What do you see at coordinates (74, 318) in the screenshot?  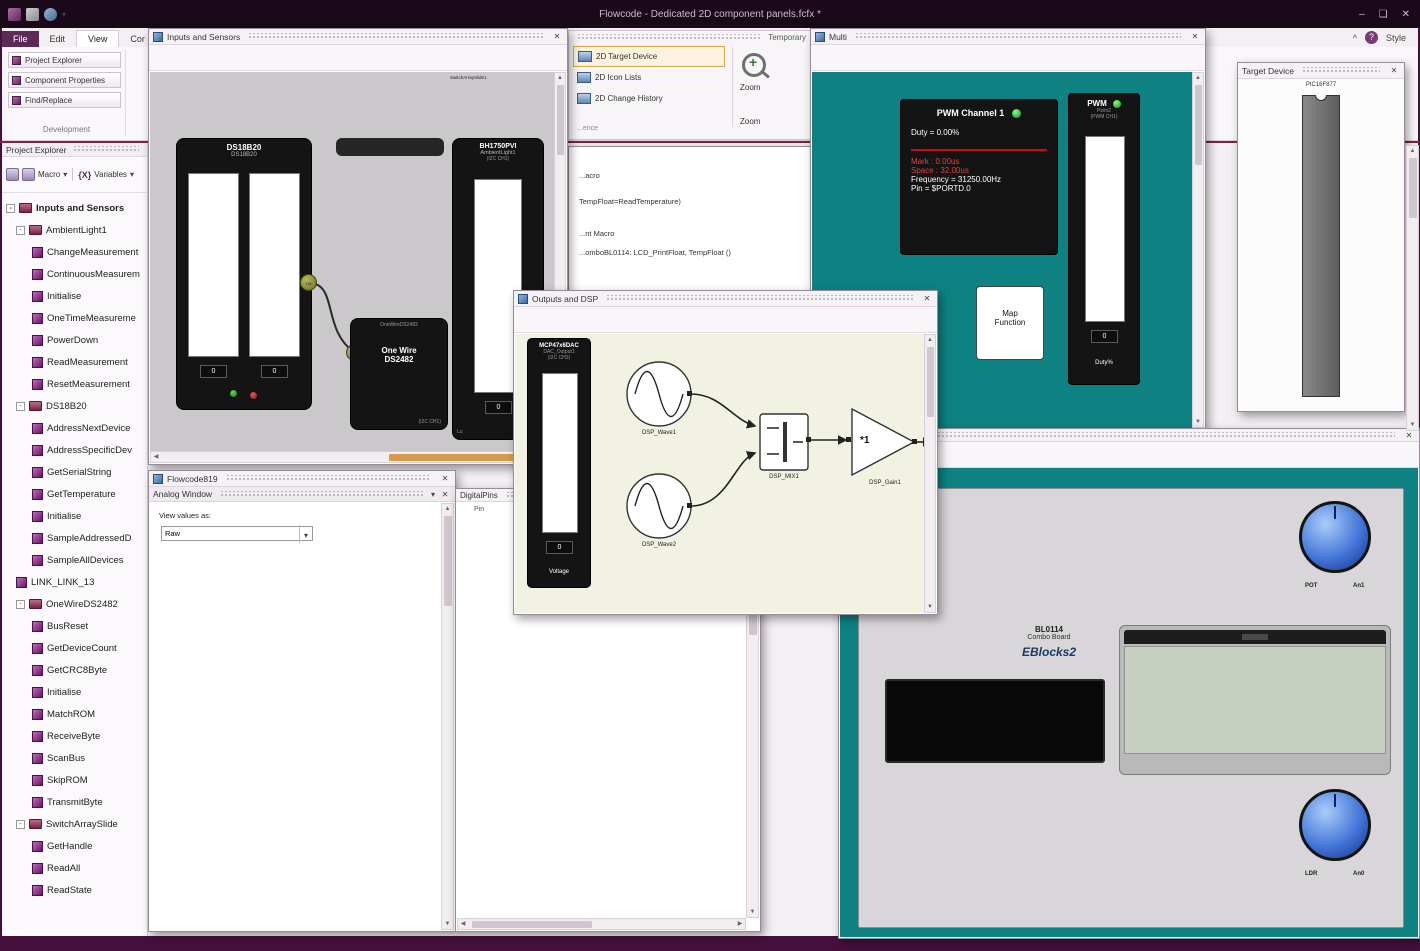 I see `tree-item-onetimemeasureme: OneTimeMeasureme` at bounding box center [74, 318].